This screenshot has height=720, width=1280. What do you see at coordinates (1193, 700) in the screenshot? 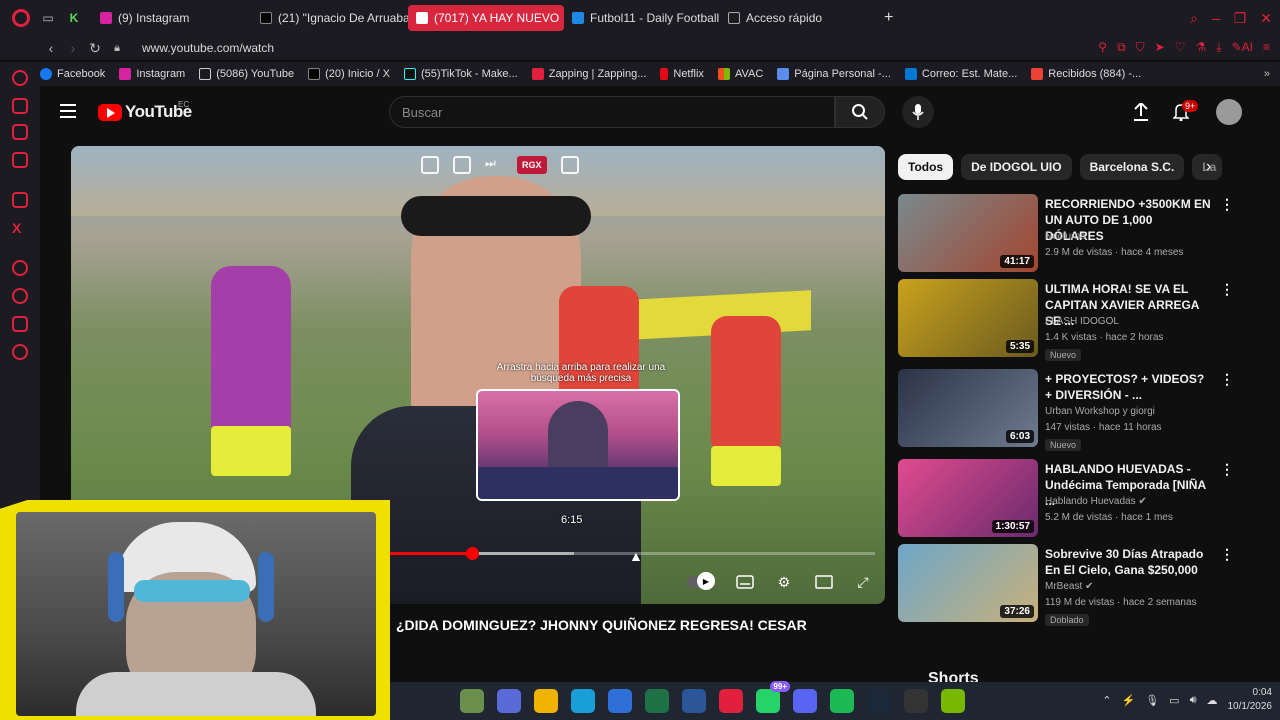
I see `volume-icon: 🔊︎` at bounding box center [1193, 700].